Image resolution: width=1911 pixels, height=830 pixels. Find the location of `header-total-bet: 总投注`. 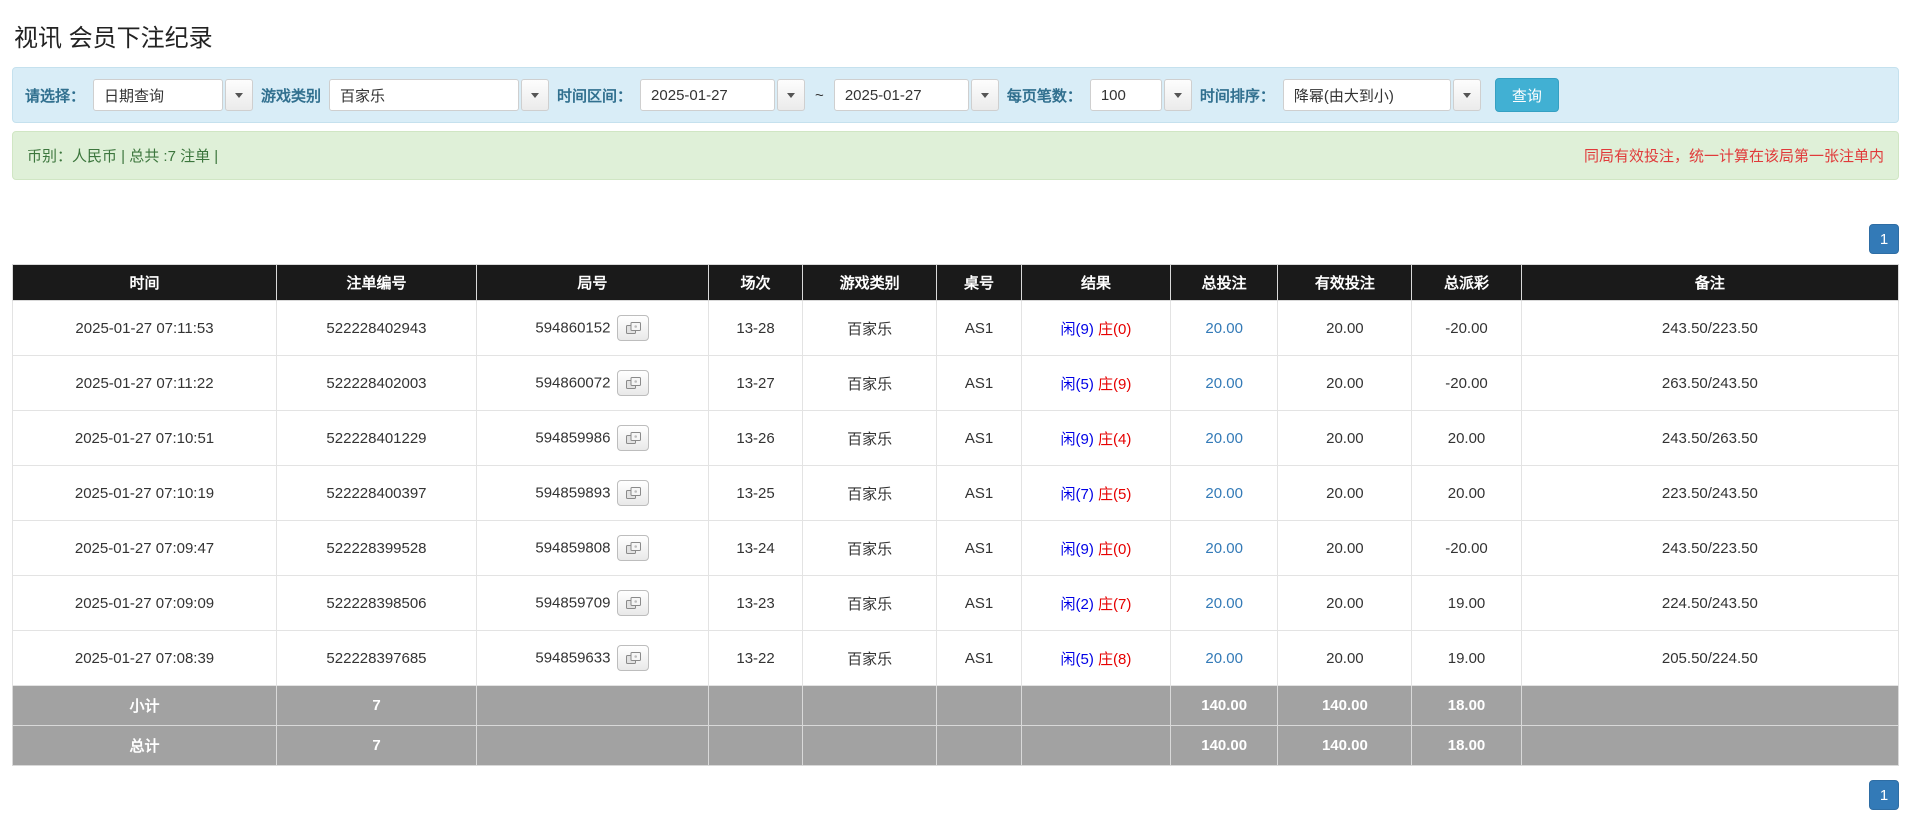

header-total-bet: 总投注 is located at coordinates (1224, 282).